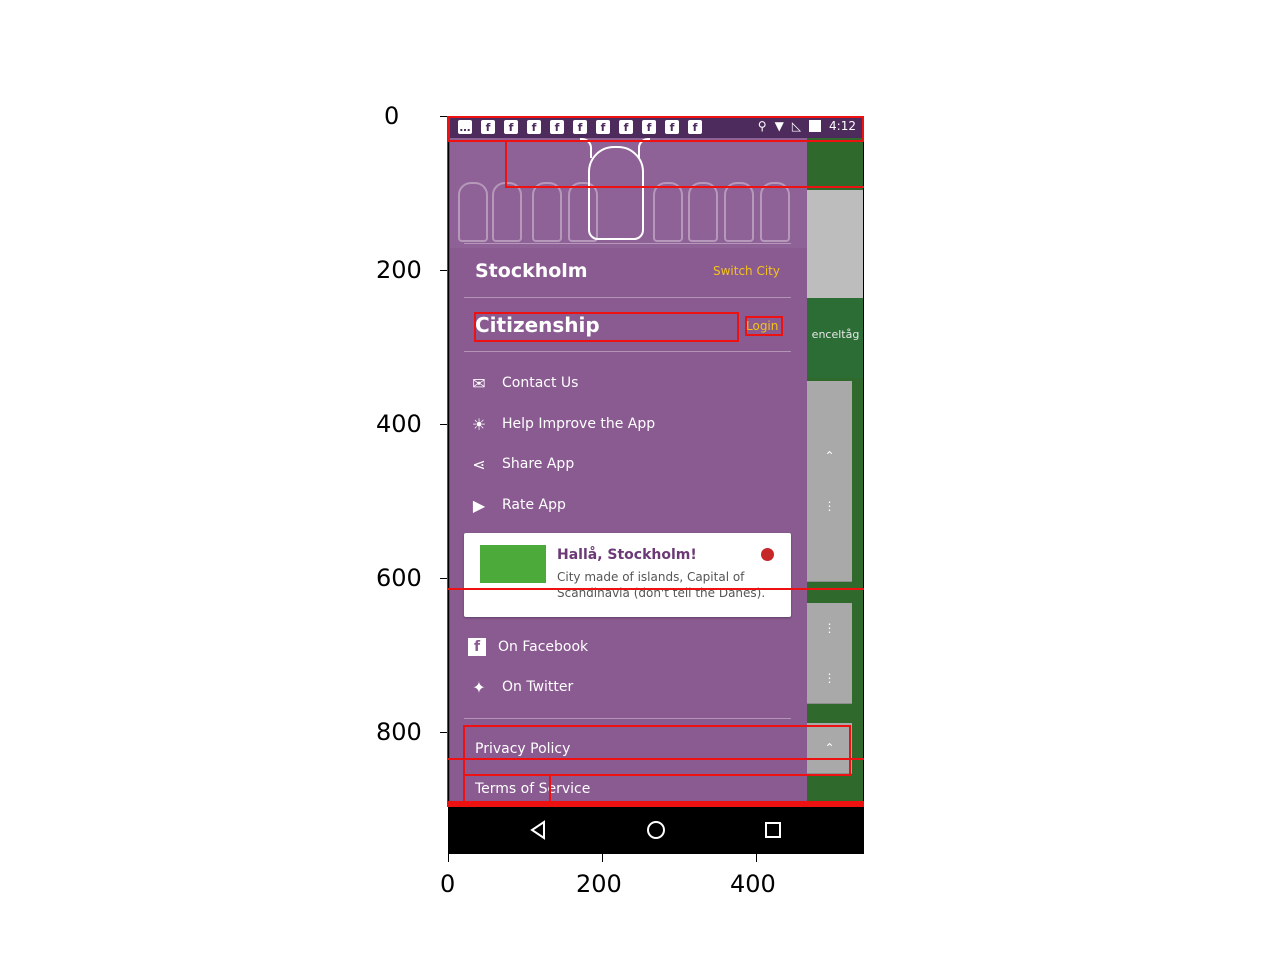 The height and width of the screenshot is (960, 1280). I want to click on promo-thumbnail, so click(513, 564).